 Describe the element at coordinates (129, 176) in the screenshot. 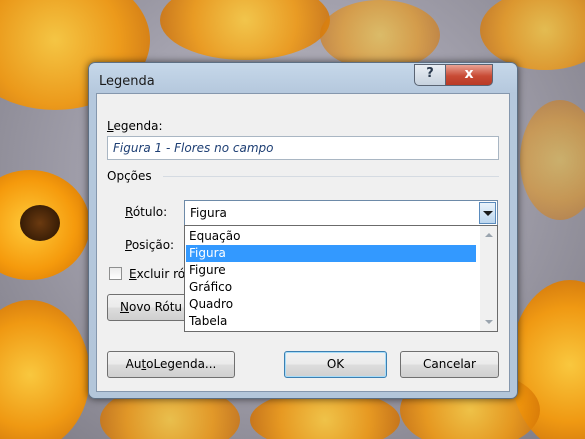

I see `options-group-label: Opções` at that location.